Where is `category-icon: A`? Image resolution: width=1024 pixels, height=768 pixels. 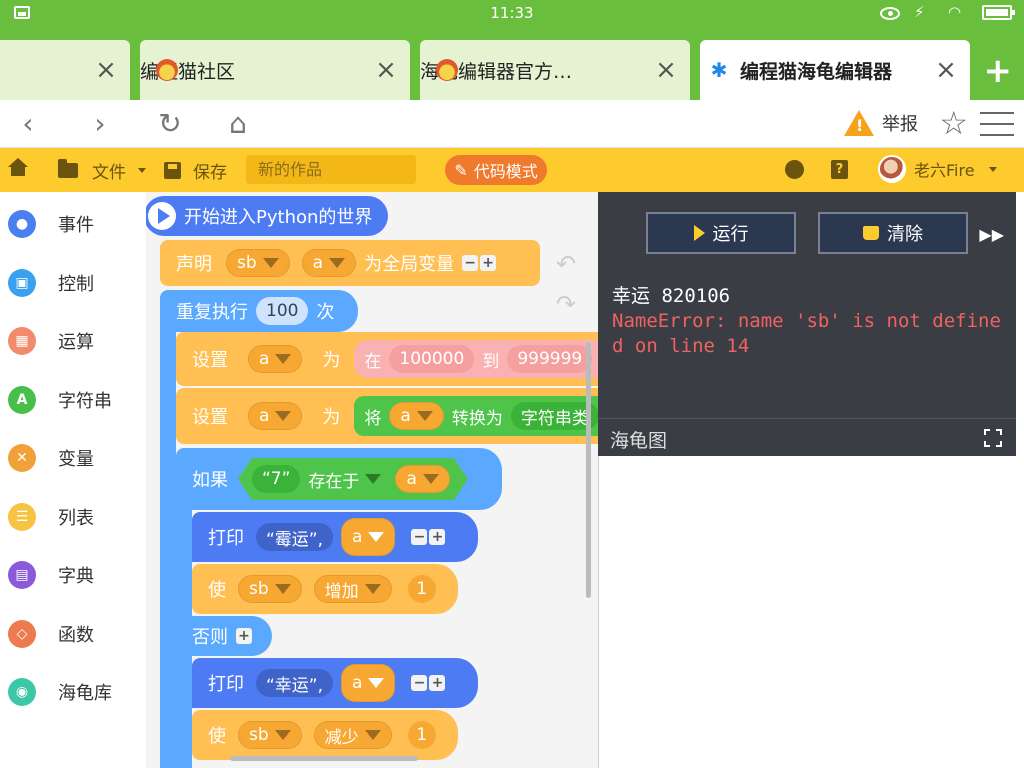
category-icon: A is located at coordinates (22, 399).